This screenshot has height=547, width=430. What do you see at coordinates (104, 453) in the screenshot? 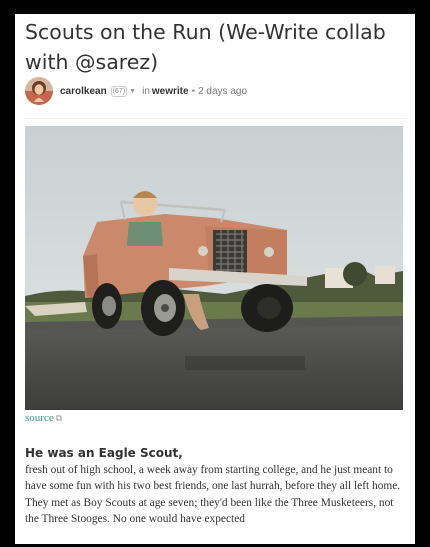
I see `body-heading: He was an Eagle Scout,` at bounding box center [104, 453].